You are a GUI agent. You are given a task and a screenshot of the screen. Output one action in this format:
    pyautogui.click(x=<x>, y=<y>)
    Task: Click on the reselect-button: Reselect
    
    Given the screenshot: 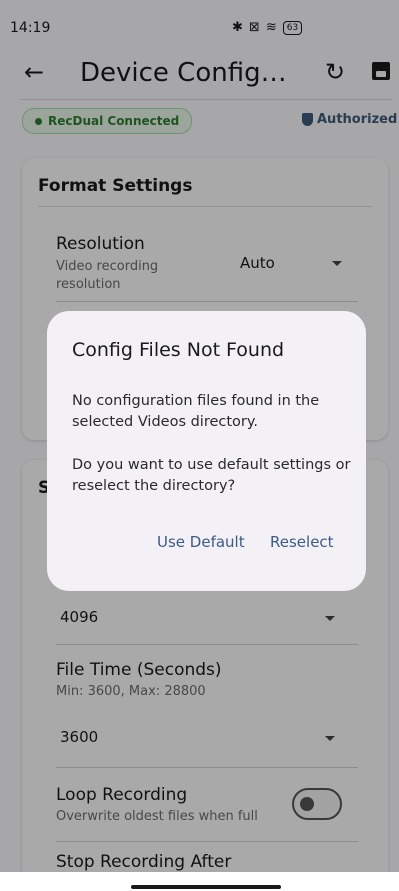 What is the action you would take?
    pyautogui.click(x=302, y=542)
    